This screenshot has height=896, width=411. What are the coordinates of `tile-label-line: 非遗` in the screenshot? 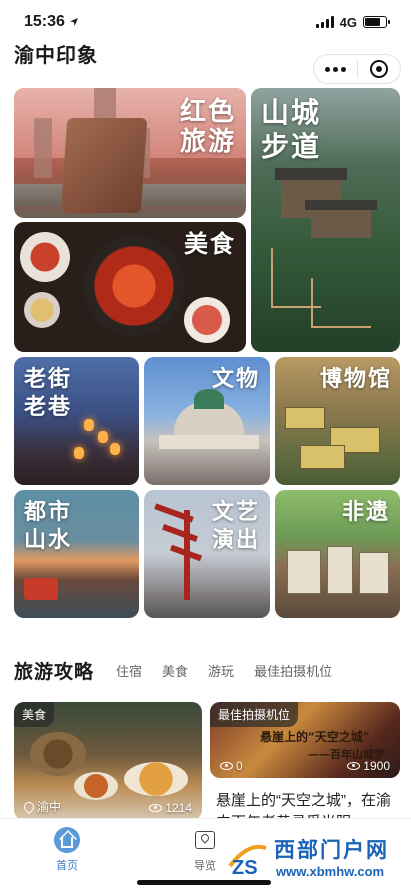 It's located at (365, 511).